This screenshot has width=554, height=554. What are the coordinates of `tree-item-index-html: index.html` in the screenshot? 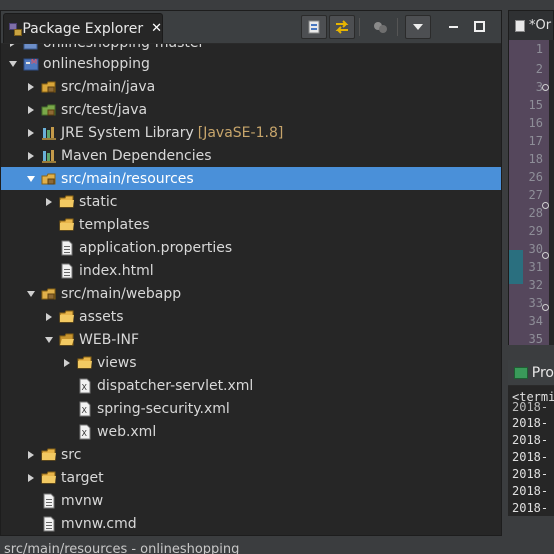 It's located at (251, 270).